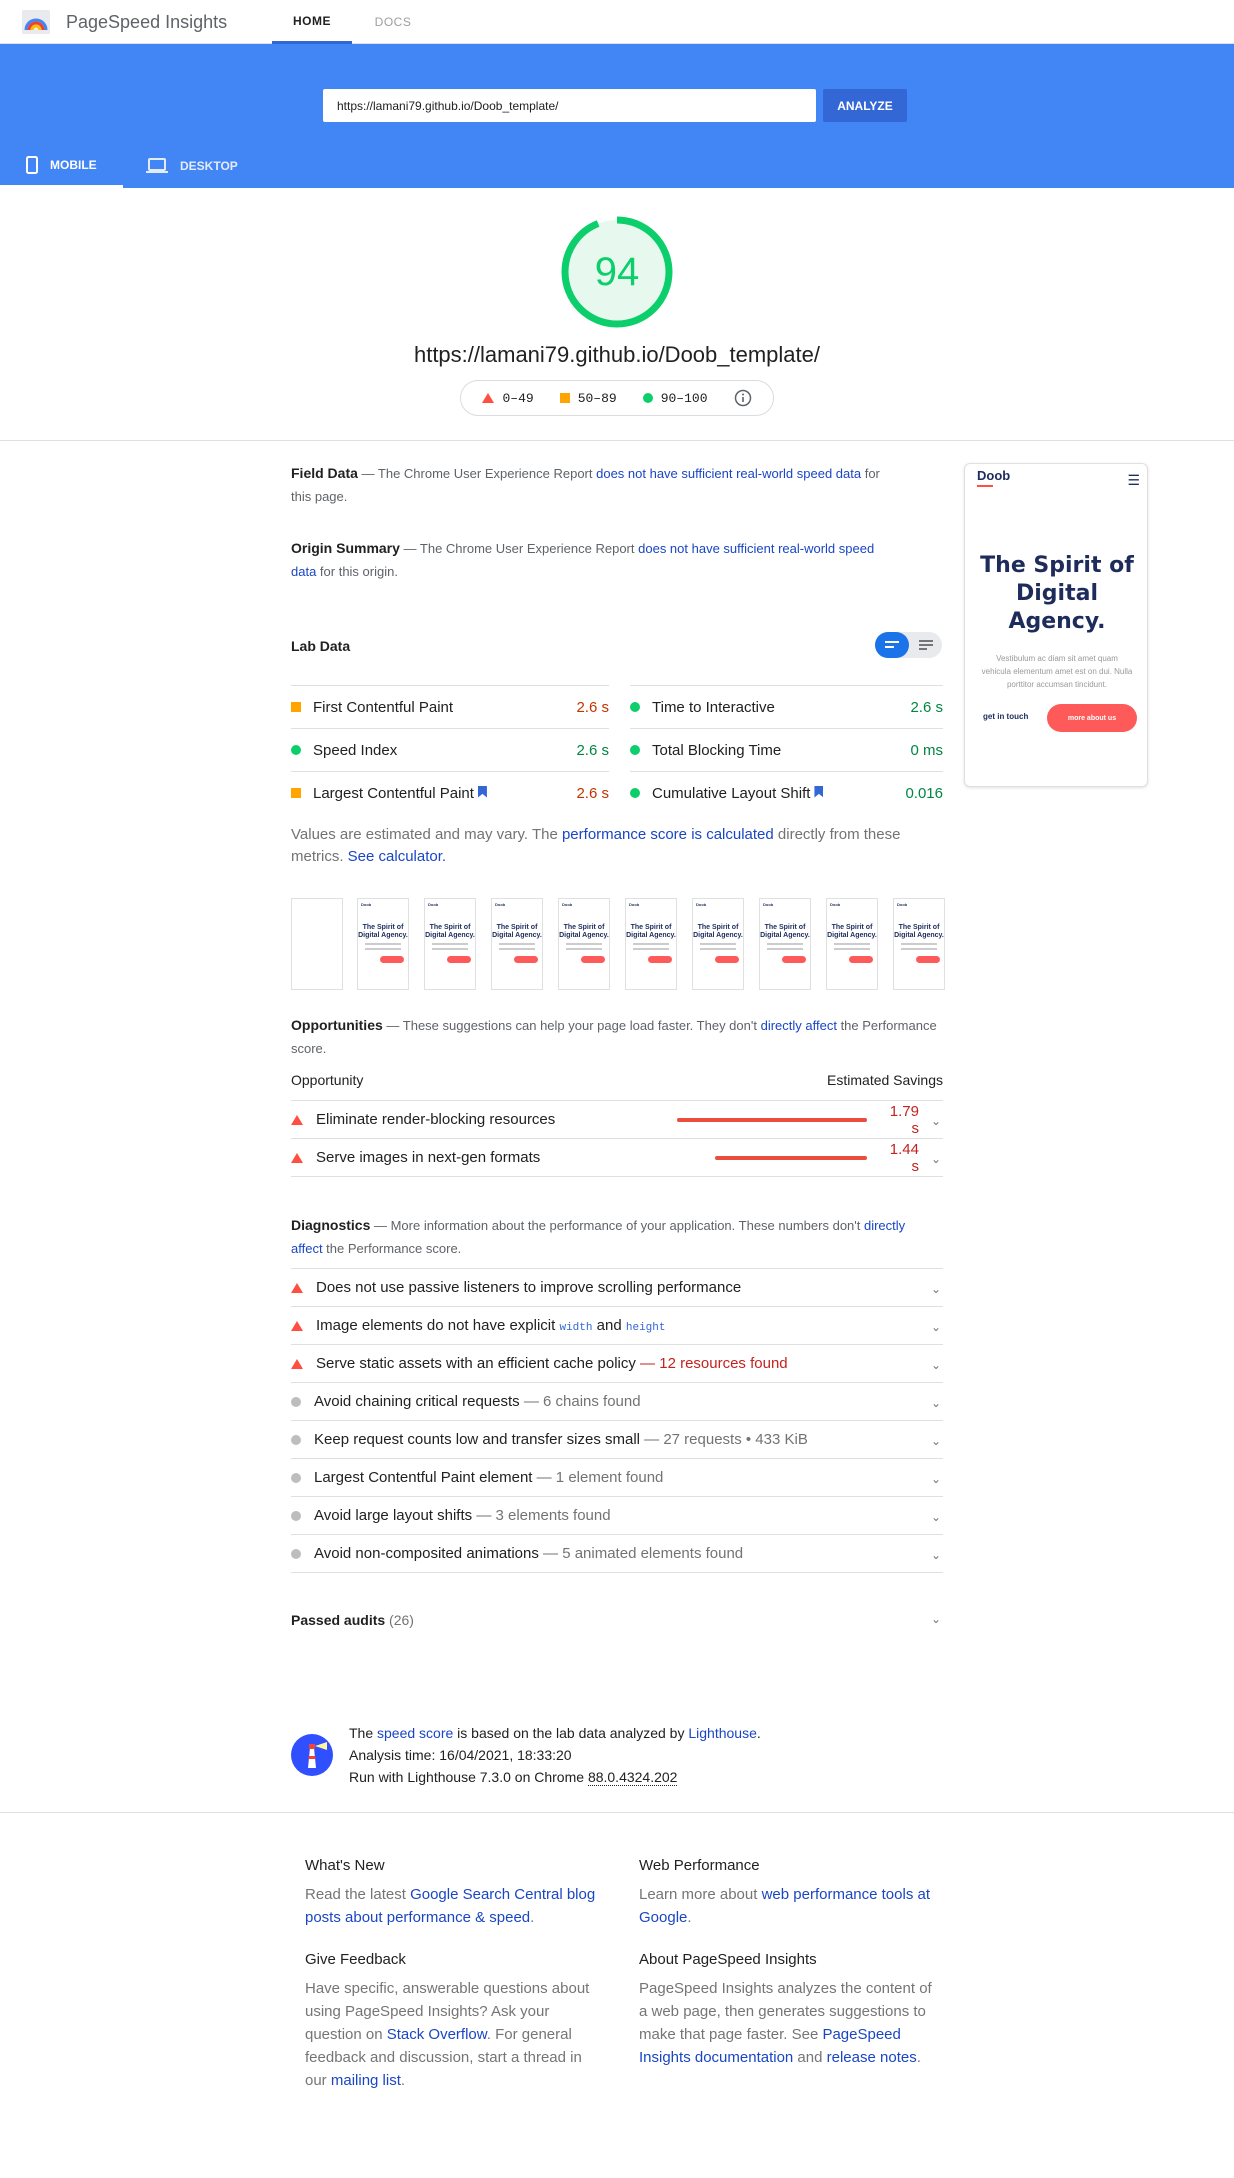 The image size is (1234, 2178). Describe the element at coordinates (580, 1401) in the screenshot. I see `diagnostic-detail: — 6 chains found` at that location.